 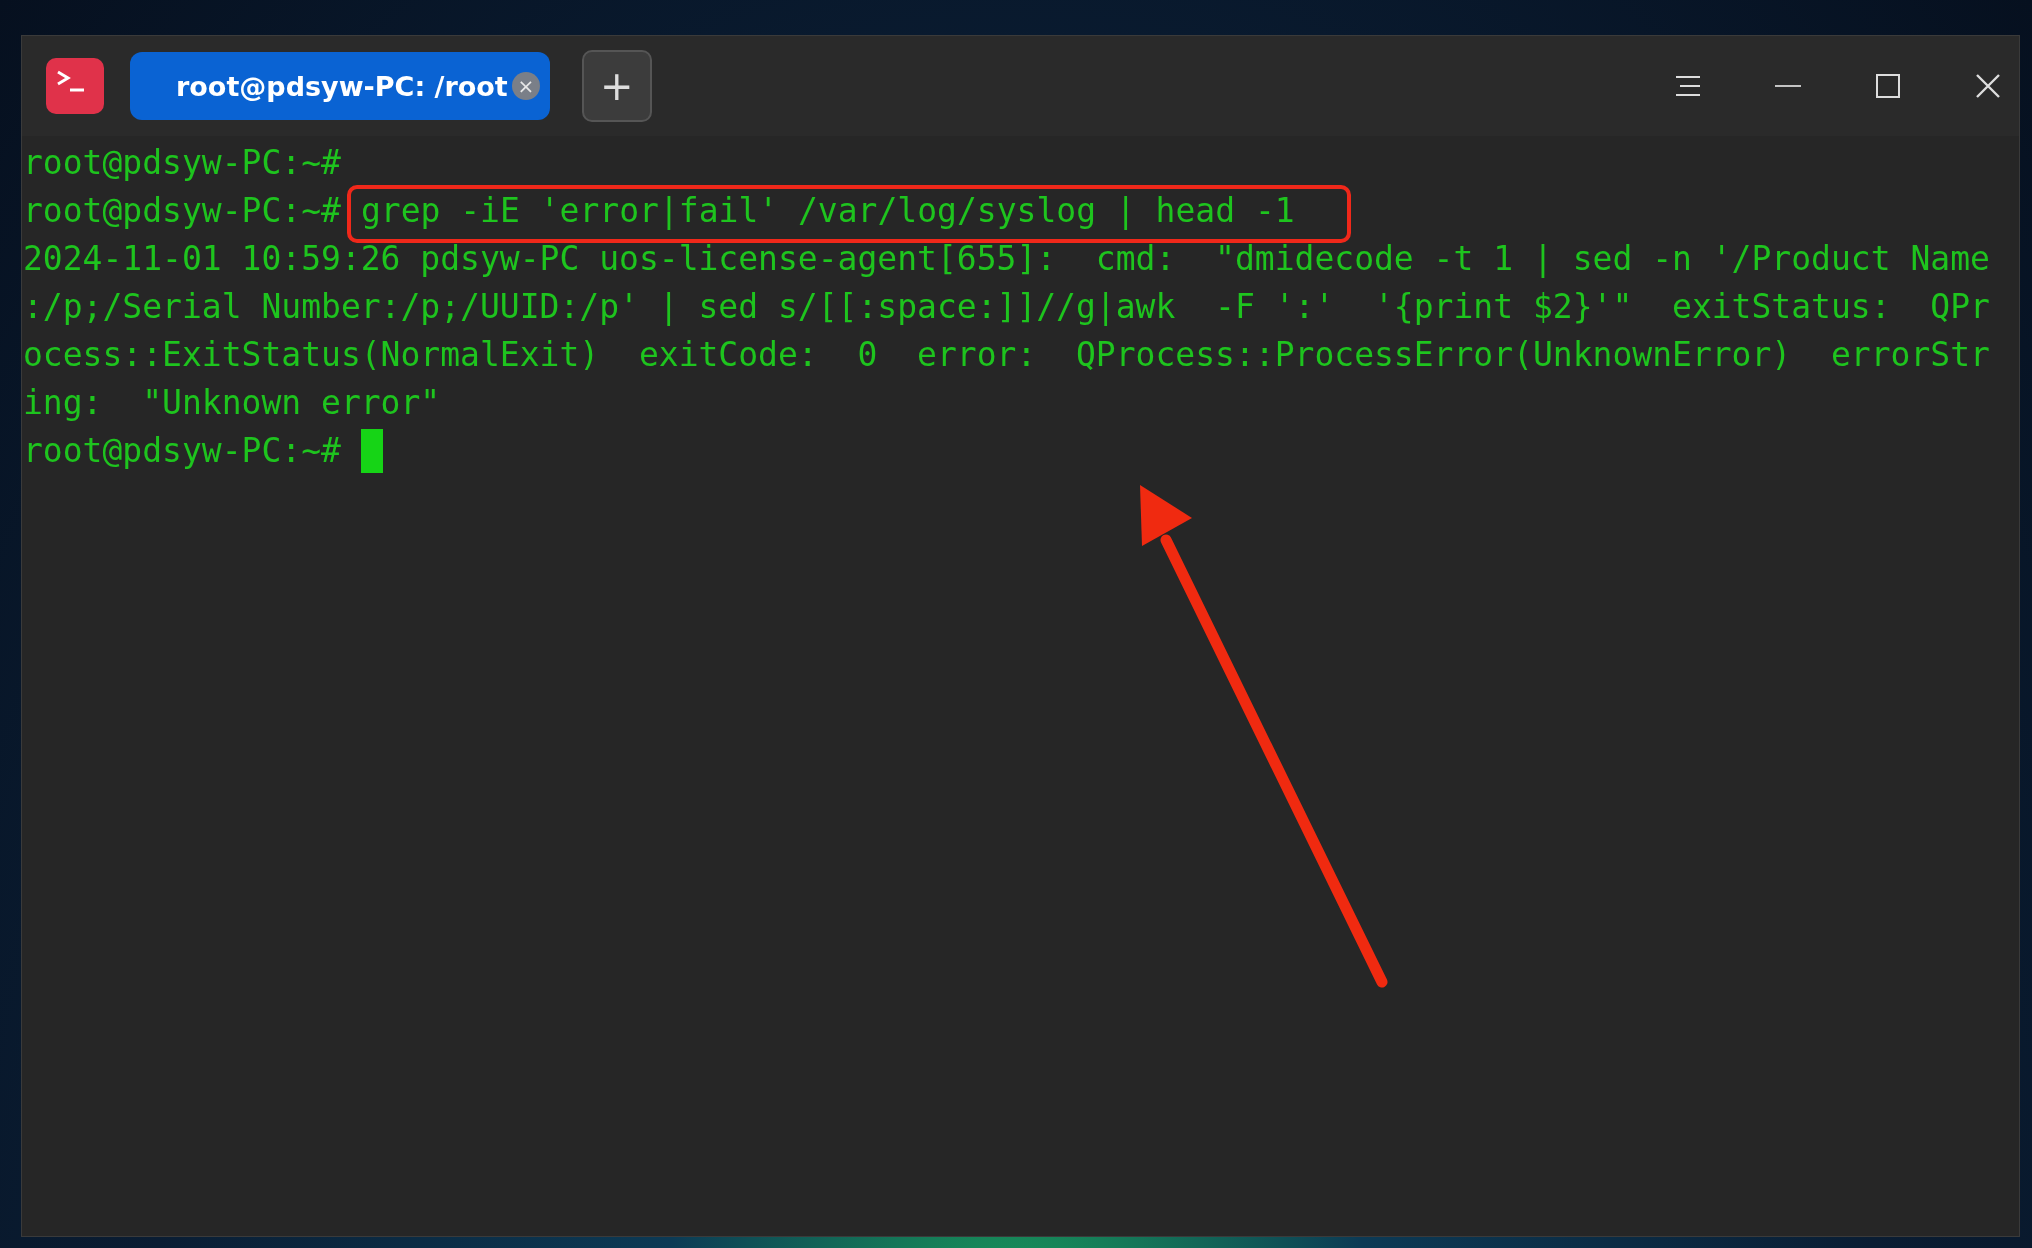 I want to click on close-tab-button: ×, so click(x=525, y=86).